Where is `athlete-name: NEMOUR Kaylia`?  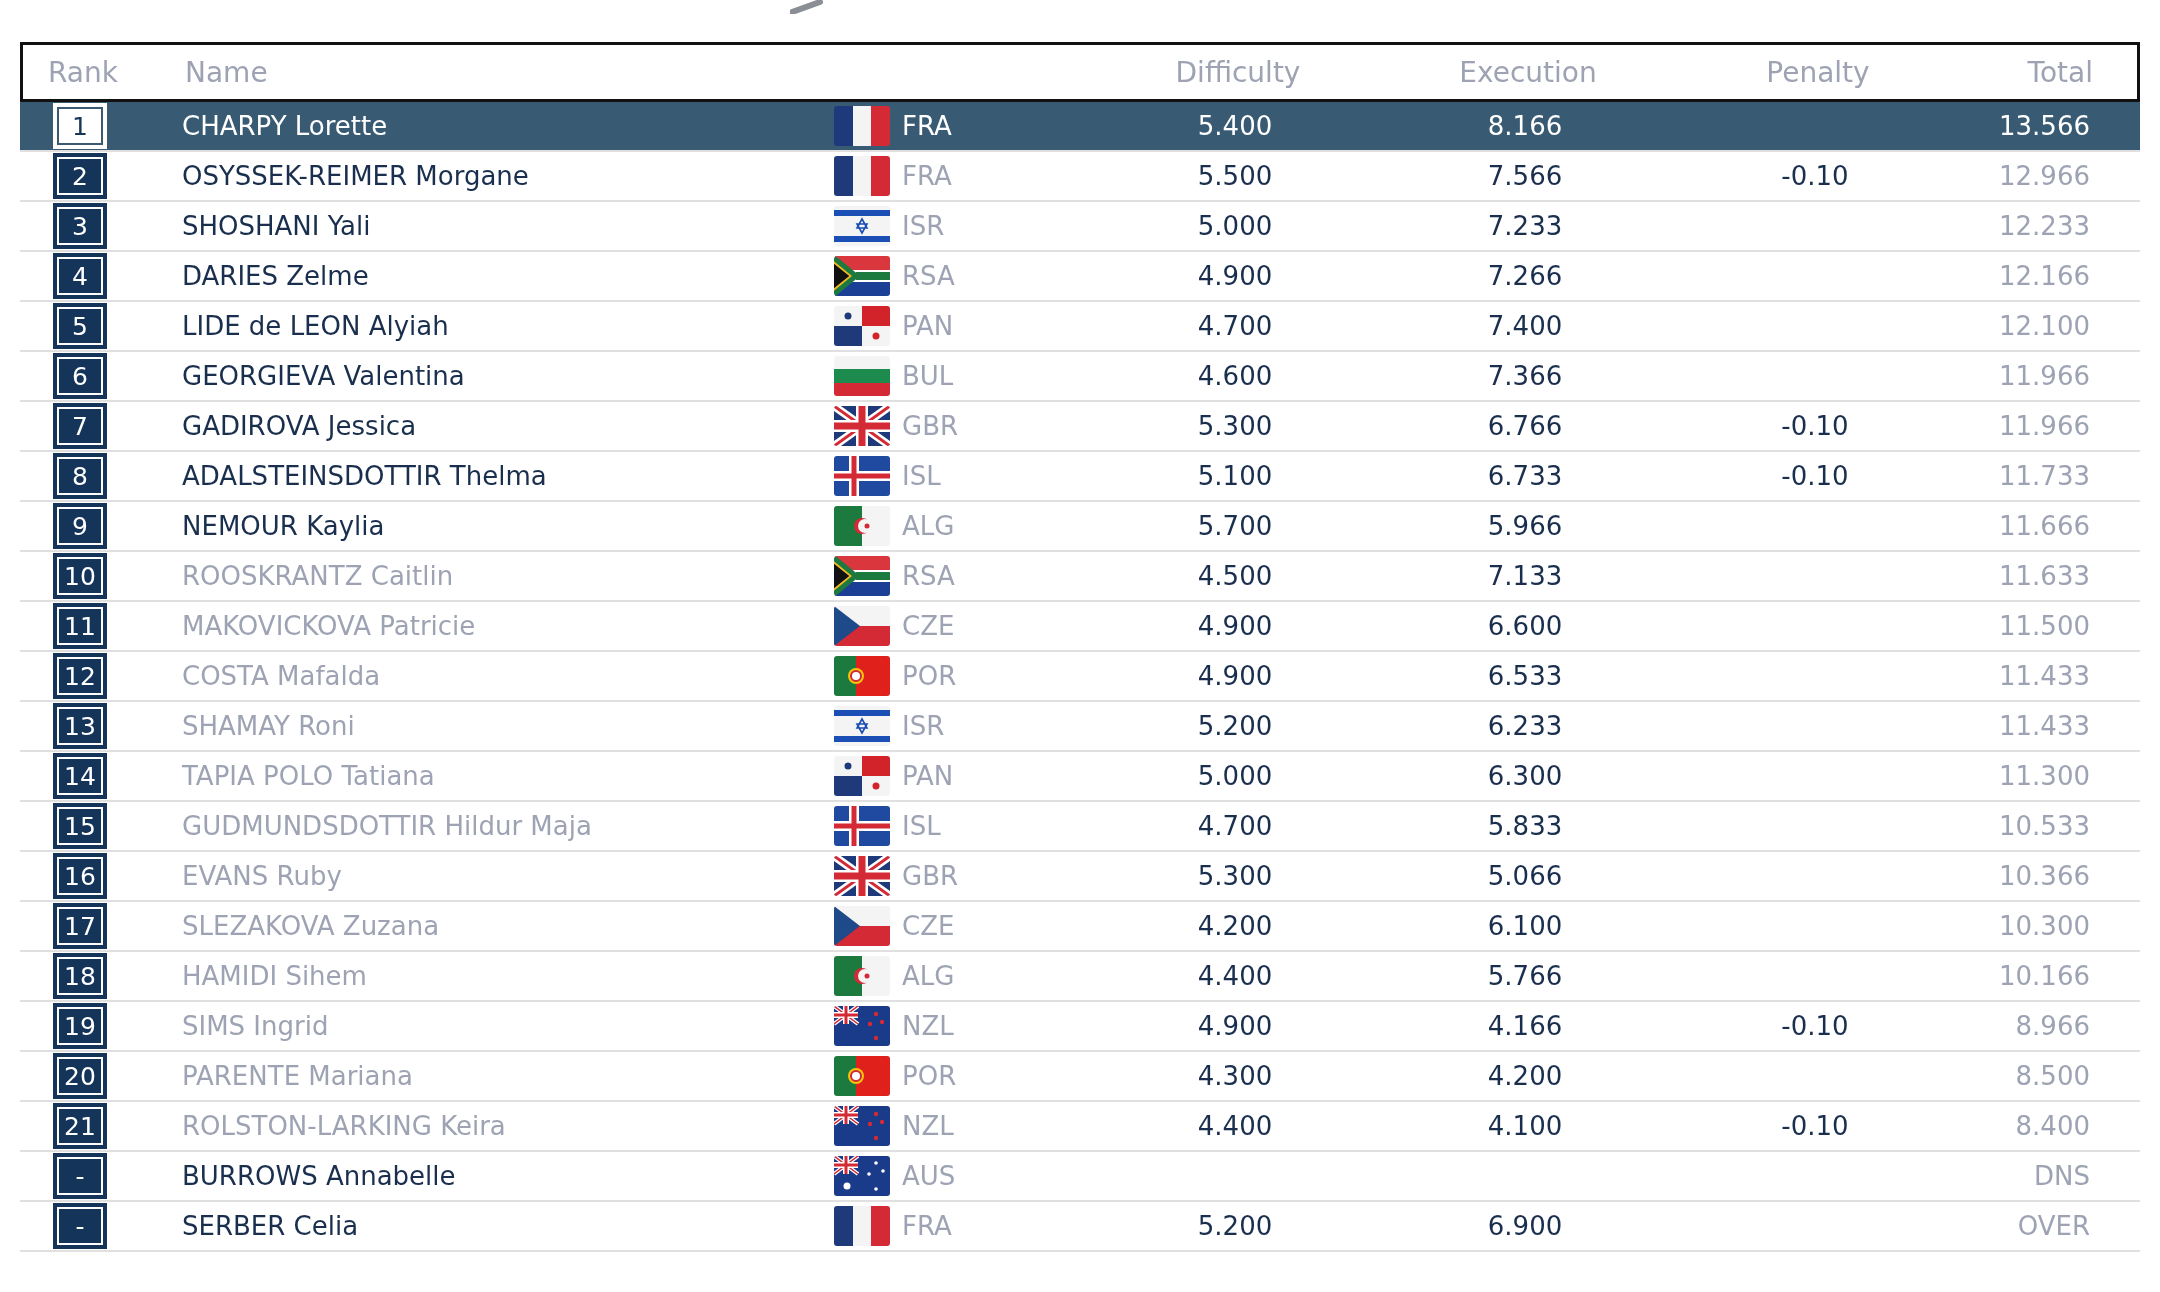 athlete-name: NEMOUR Kaylia is located at coordinates (283, 526).